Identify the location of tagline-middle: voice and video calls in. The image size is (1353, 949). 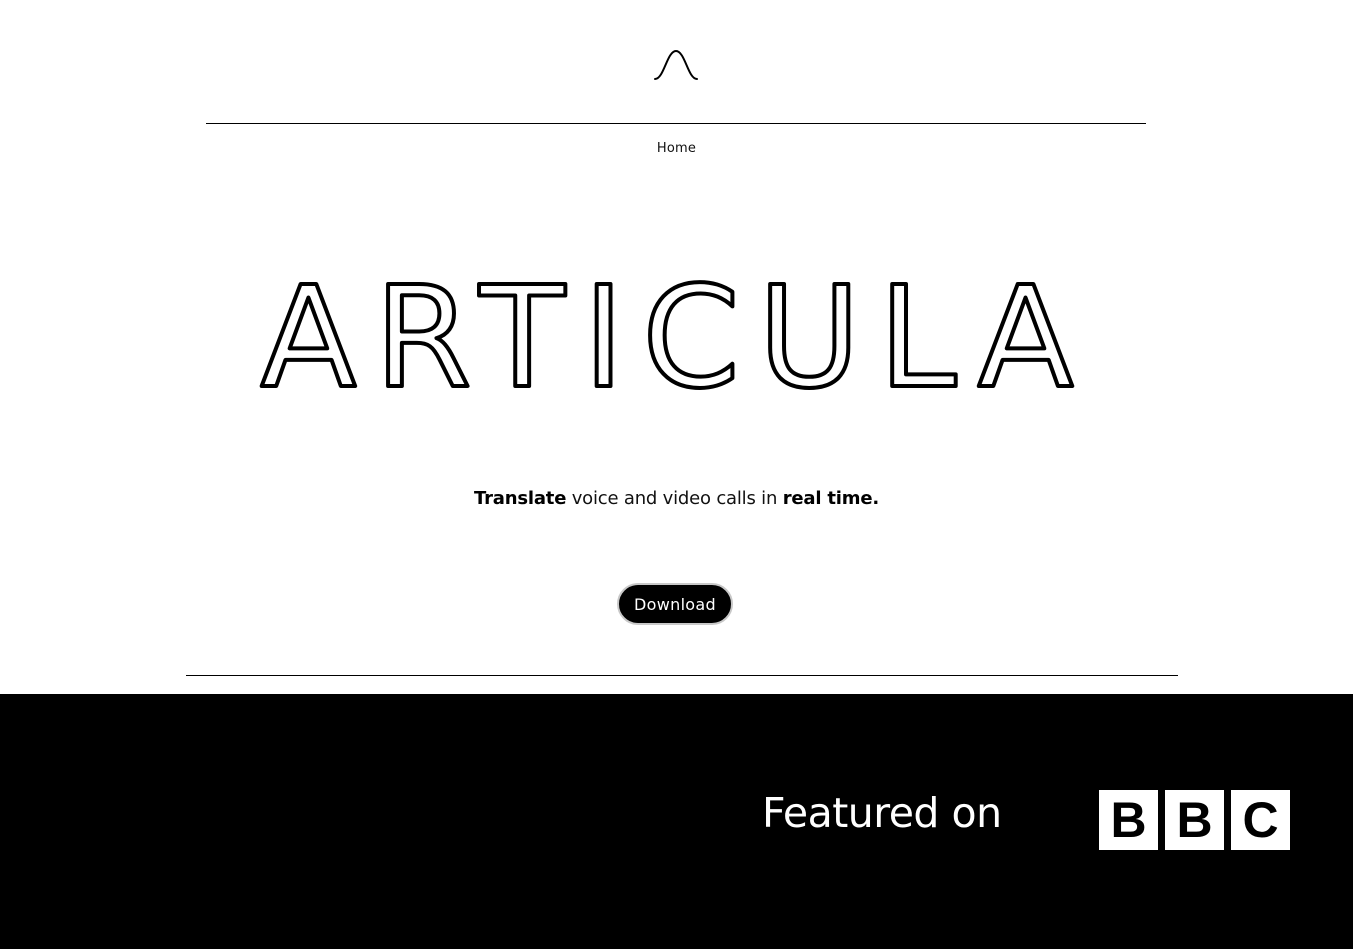
(674, 498).